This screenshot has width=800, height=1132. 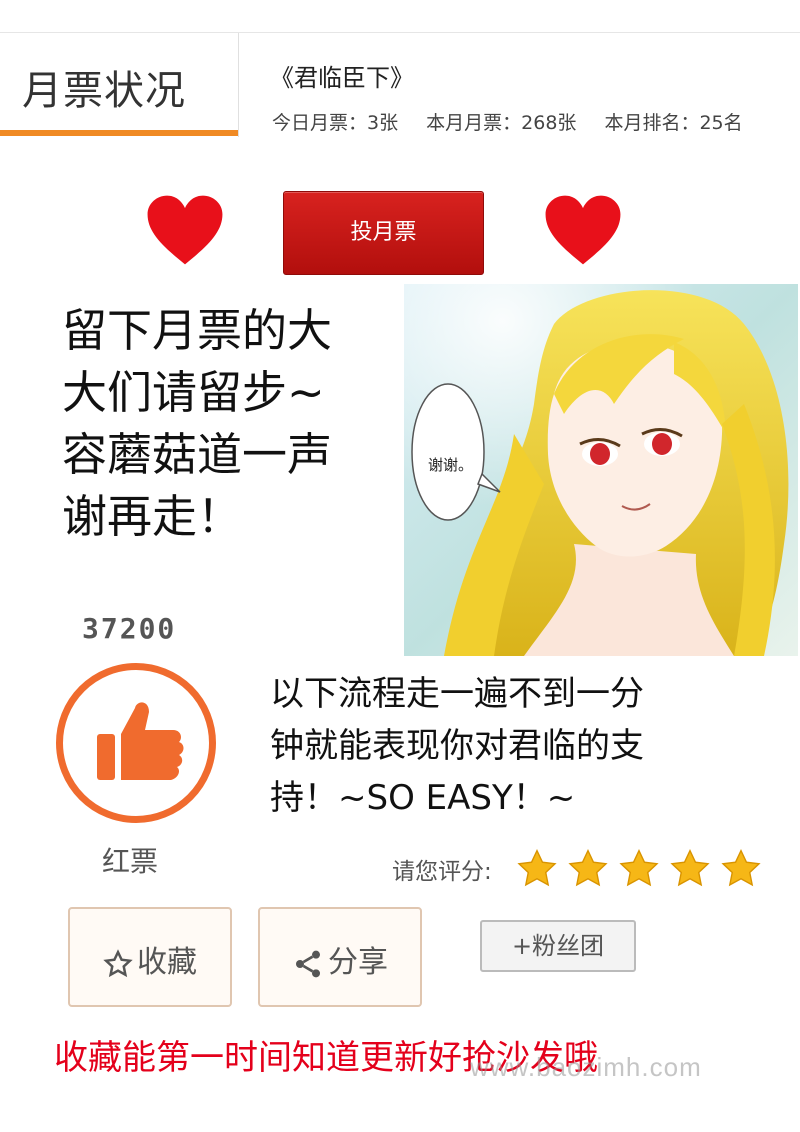 I want to click on rating-label: 请您评分:, so click(x=442, y=872).